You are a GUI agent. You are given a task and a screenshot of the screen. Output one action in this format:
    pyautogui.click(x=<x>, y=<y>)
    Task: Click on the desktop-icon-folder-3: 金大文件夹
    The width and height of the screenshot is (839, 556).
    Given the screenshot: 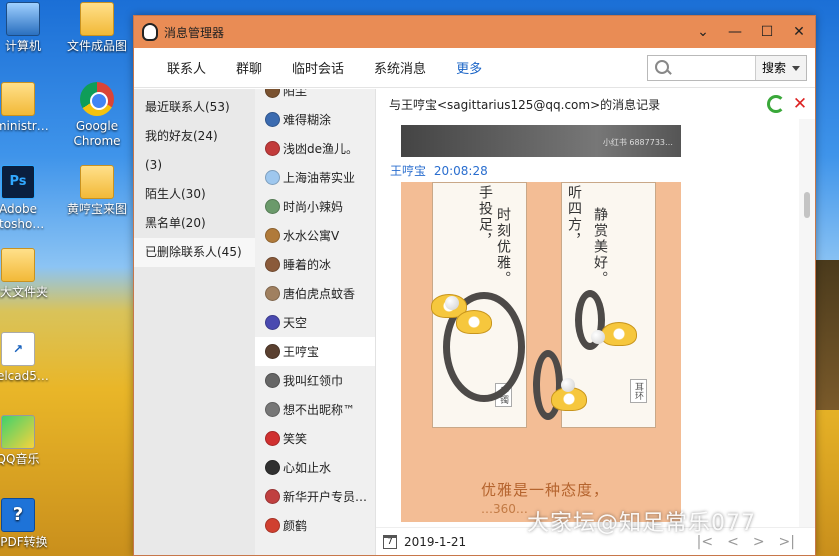 What is the action you would take?
    pyautogui.click(x=26, y=274)
    